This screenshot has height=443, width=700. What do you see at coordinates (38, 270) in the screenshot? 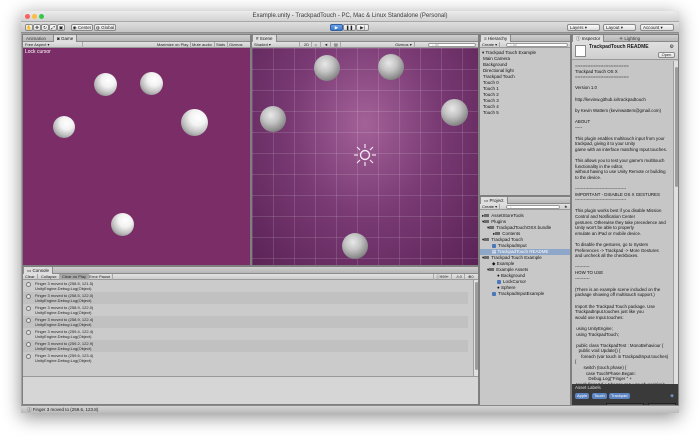
I see `tab-console: ▭ Console` at bounding box center [38, 270].